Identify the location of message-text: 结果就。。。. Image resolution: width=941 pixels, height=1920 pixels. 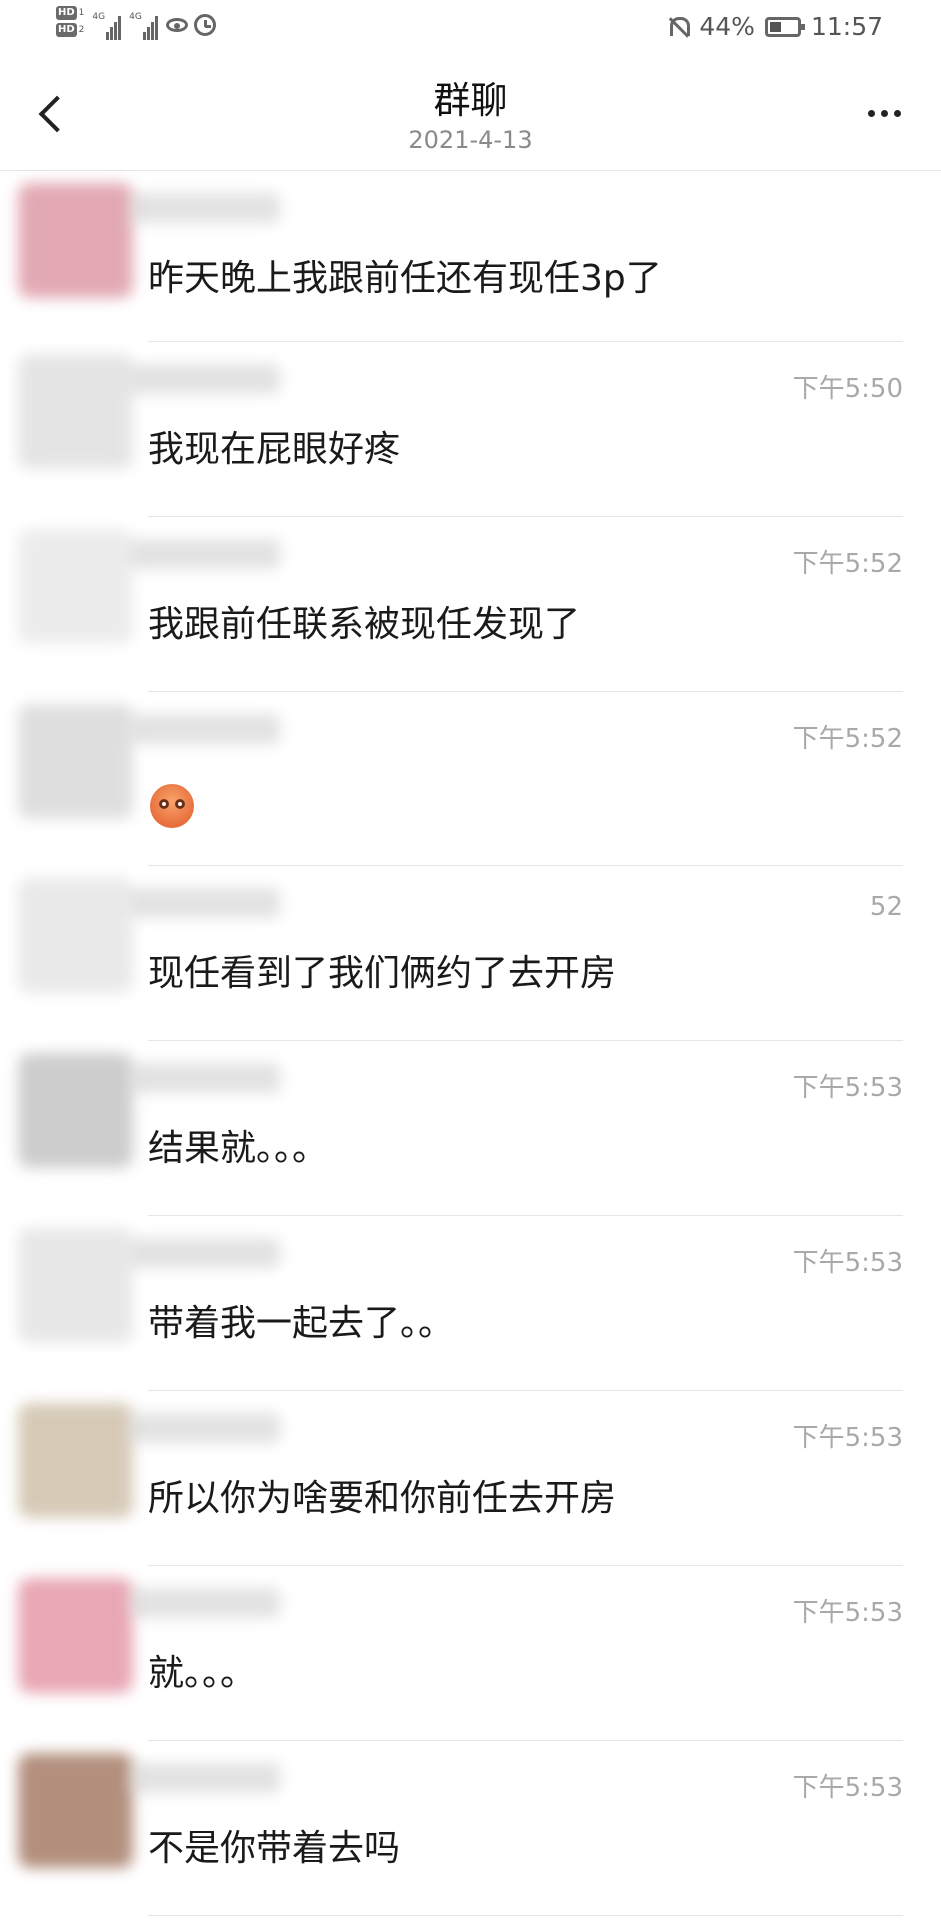
(238, 1148).